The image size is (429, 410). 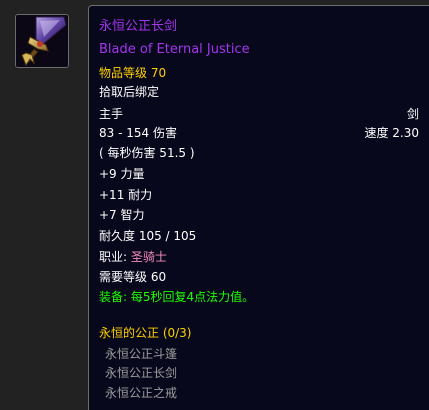 What do you see at coordinates (174, 49) in the screenshot?
I see `item-name-en: Blade of Eternal Justice` at bounding box center [174, 49].